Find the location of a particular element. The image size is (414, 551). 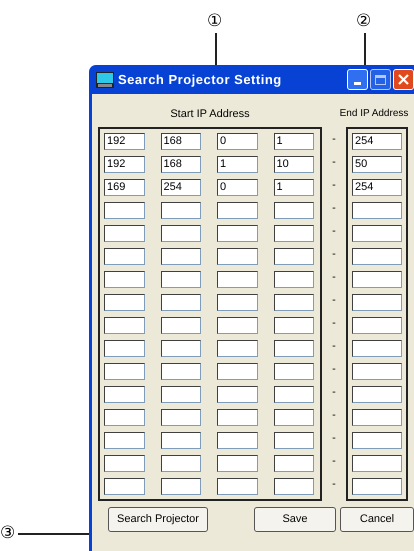

column-heading: End IP Address is located at coordinates (374, 114).